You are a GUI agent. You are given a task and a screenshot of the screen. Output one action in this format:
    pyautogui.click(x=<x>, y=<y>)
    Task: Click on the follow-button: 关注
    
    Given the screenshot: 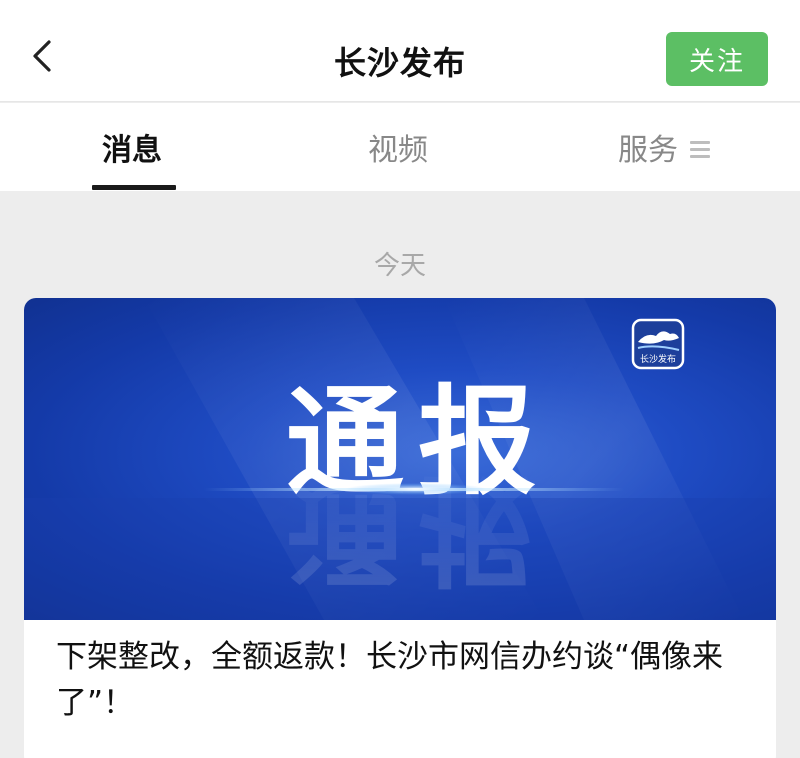 What is the action you would take?
    pyautogui.click(x=717, y=59)
    